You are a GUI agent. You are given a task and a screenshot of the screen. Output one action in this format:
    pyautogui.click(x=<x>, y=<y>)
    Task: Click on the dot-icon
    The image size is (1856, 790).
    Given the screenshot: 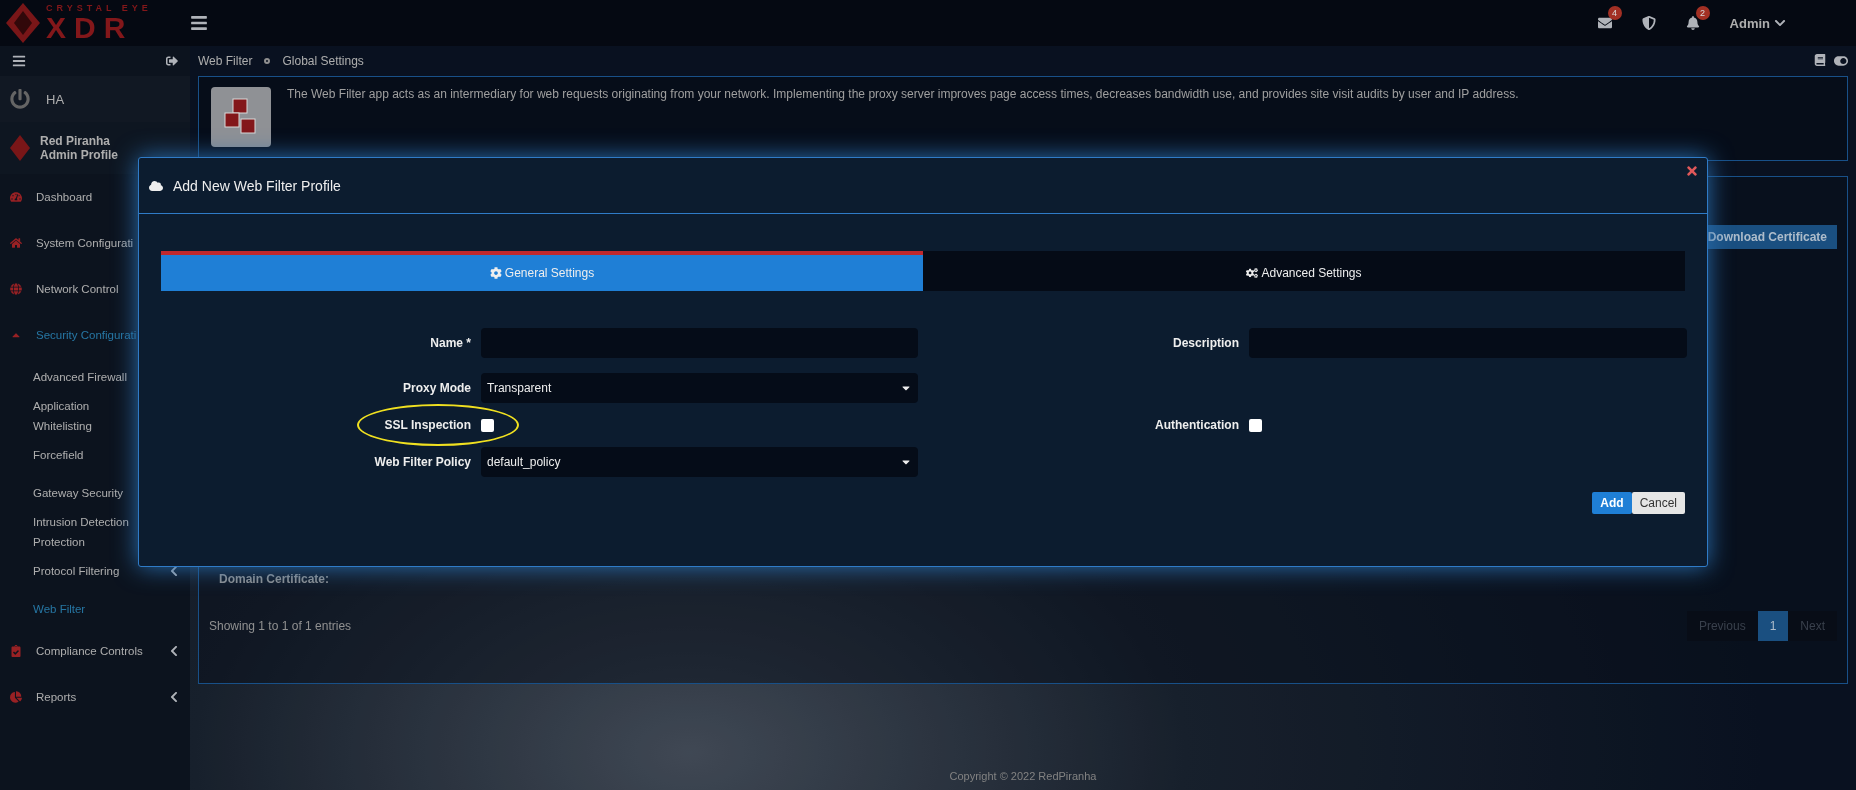 What is the action you would take?
    pyautogui.click(x=267, y=61)
    